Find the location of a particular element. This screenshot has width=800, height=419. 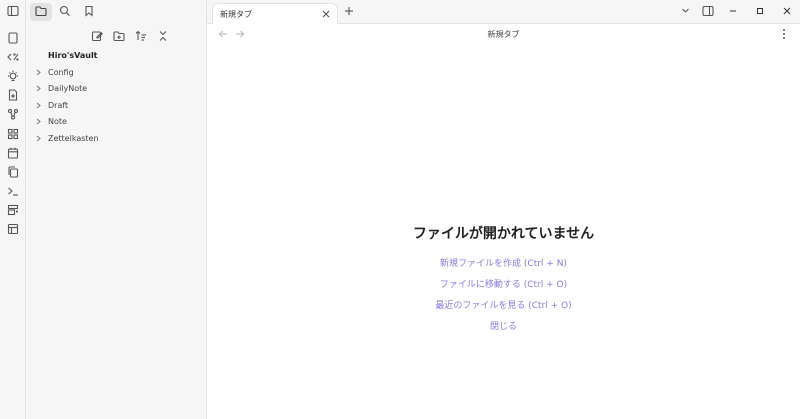

folder-label: Config is located at coordinates (61, 72).